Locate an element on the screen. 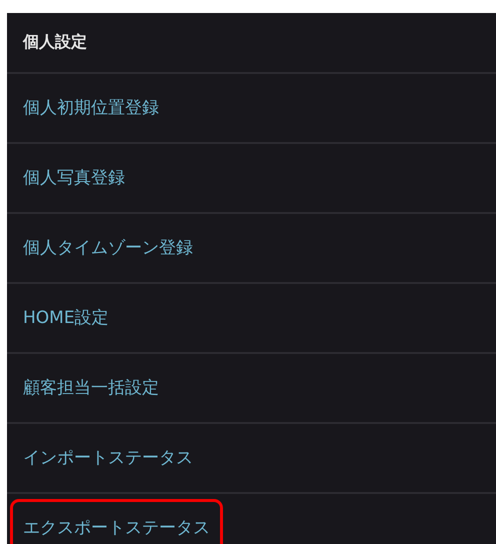 This screenshot has height=544, width=496. menu-item: HOME設定 is located at coordinates (66, 318).